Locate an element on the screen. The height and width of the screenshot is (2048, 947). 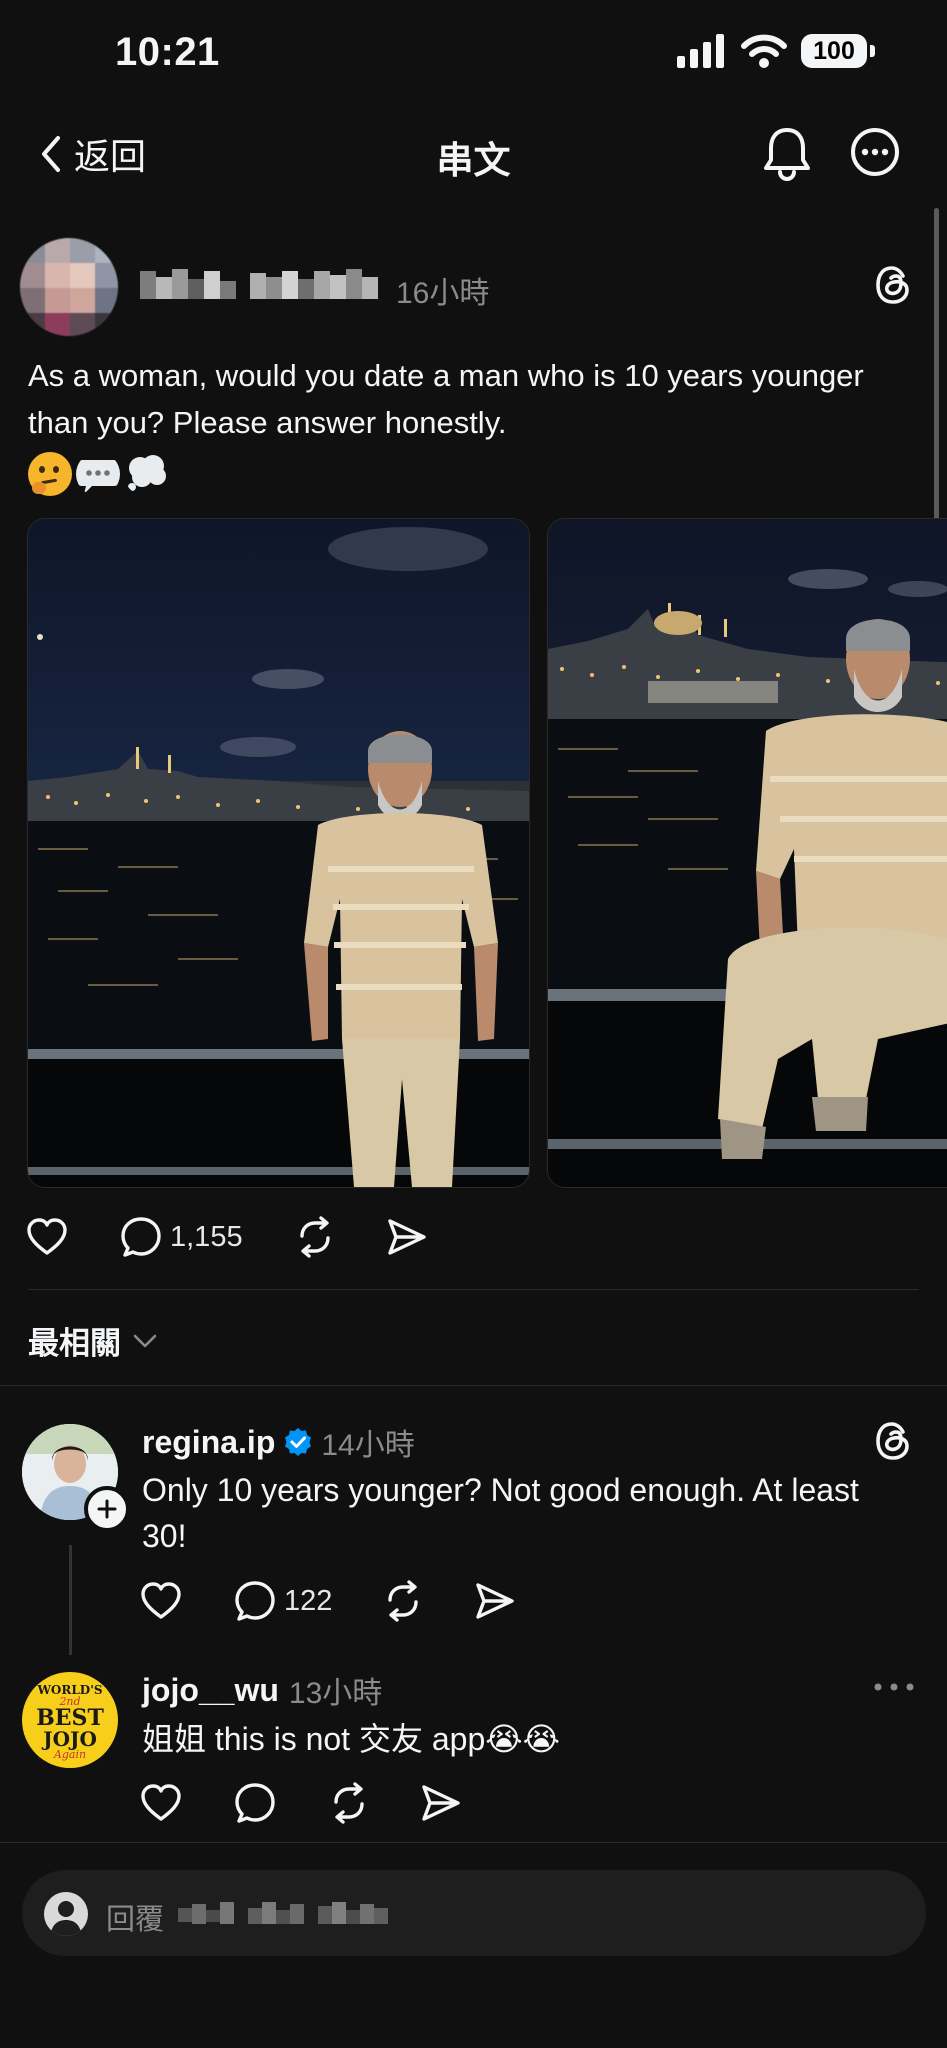
wifi-icon is located at coordinates (764, 51).